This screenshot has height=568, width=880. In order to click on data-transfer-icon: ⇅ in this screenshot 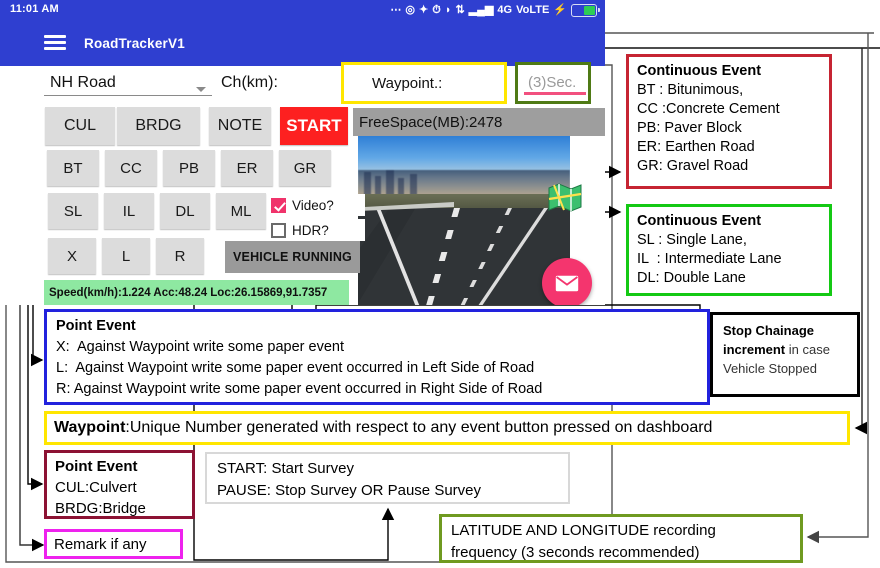, I will do `click(460, 9)`.